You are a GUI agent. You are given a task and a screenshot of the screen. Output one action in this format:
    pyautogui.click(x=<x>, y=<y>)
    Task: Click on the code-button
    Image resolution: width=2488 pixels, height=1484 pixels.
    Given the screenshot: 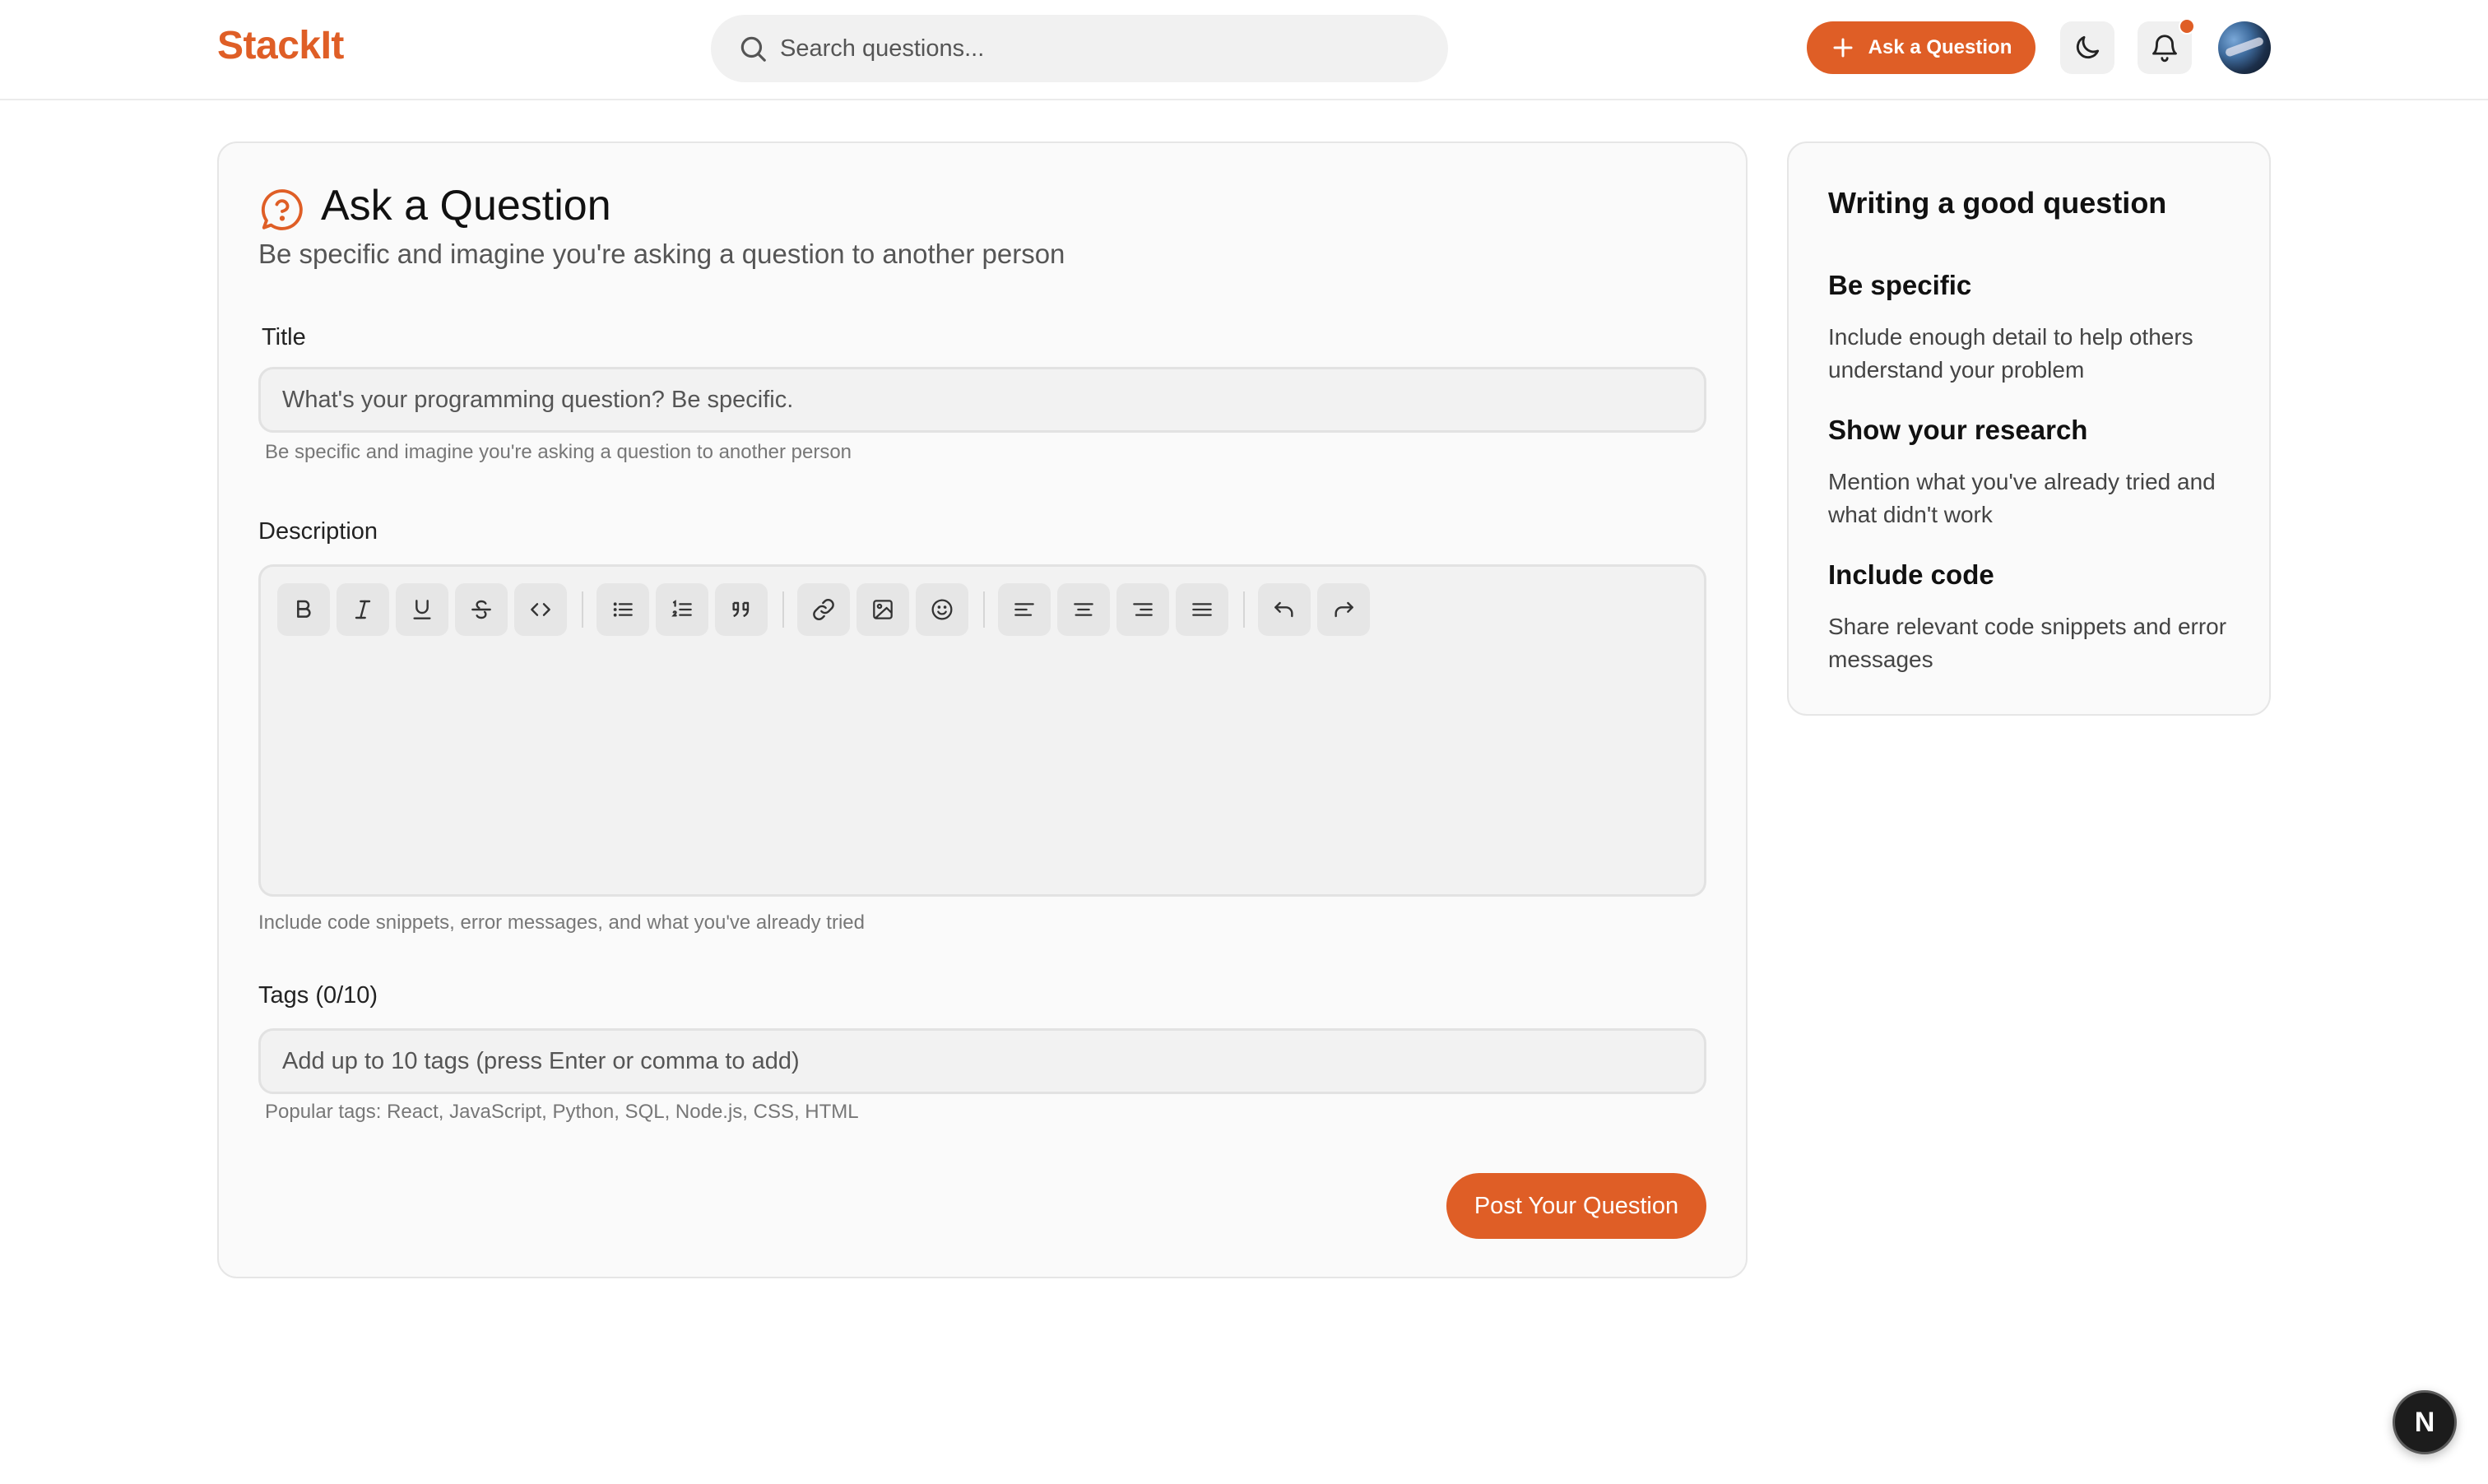 What is the action you would take?
    pyautogui.click(x=541, y=609)
    